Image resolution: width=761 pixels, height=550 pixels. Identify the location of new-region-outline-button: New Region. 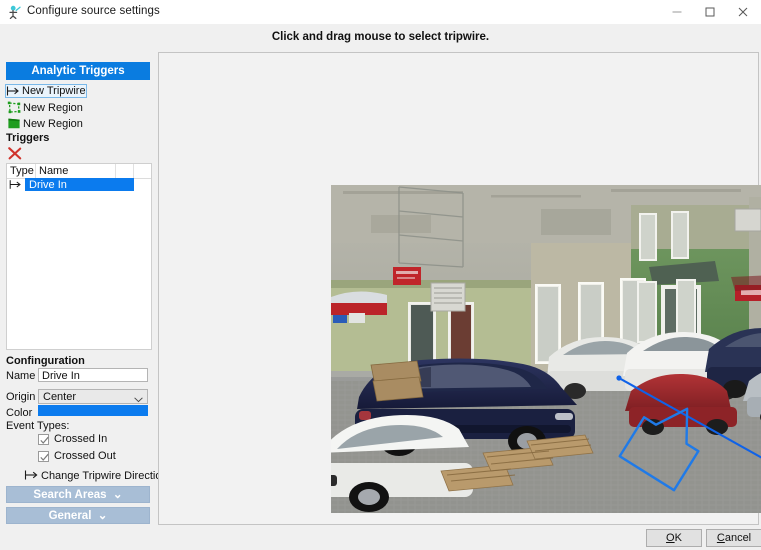
(44, 108).